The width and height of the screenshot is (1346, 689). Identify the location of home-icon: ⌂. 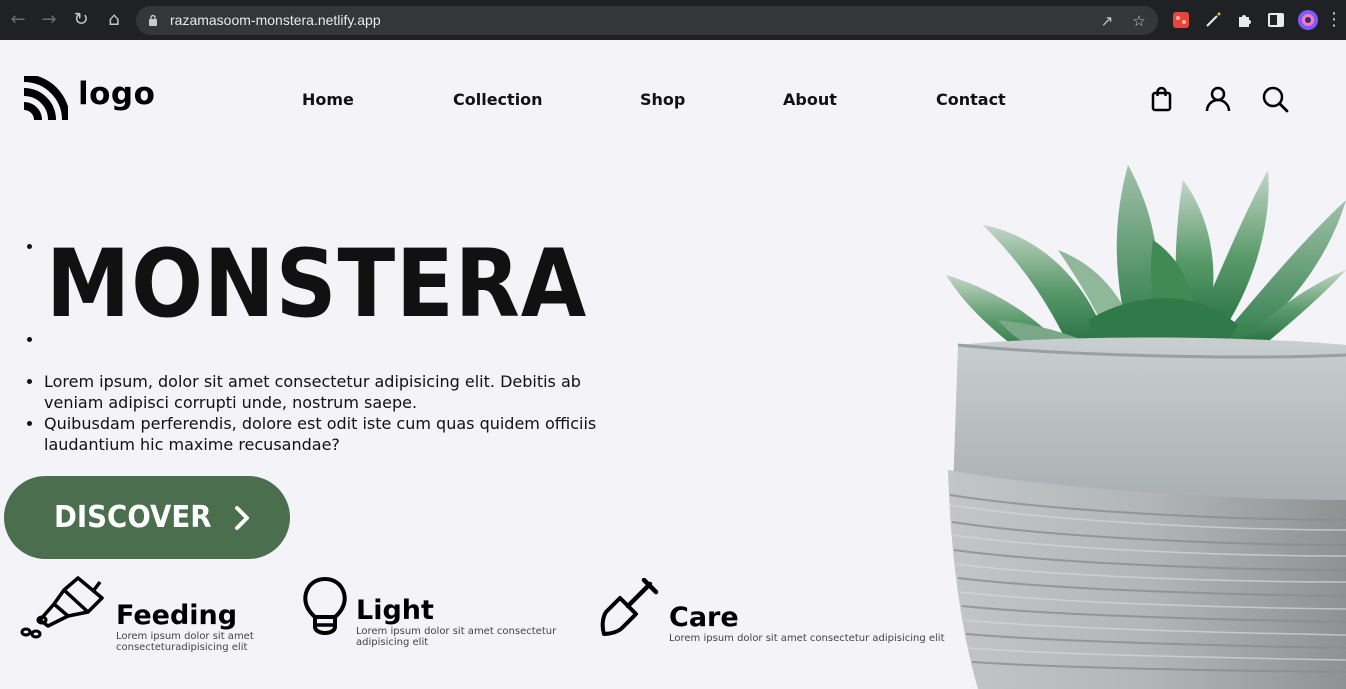
(114, 20).